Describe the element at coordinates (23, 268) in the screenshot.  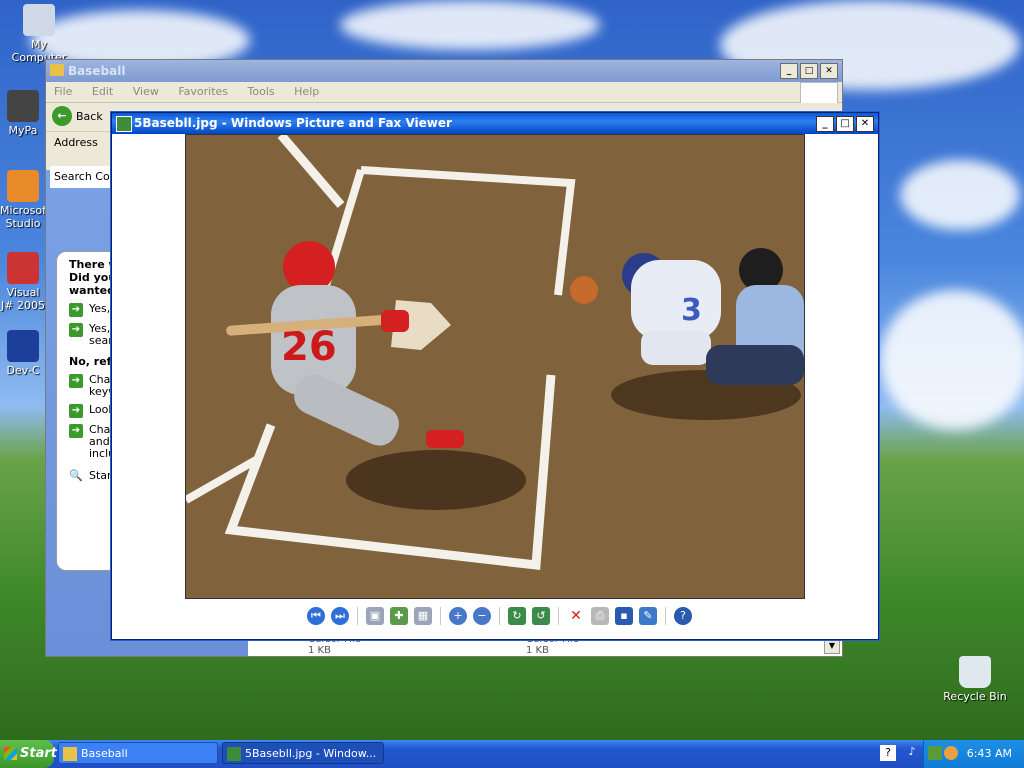
I see `vj-icon` at that location.